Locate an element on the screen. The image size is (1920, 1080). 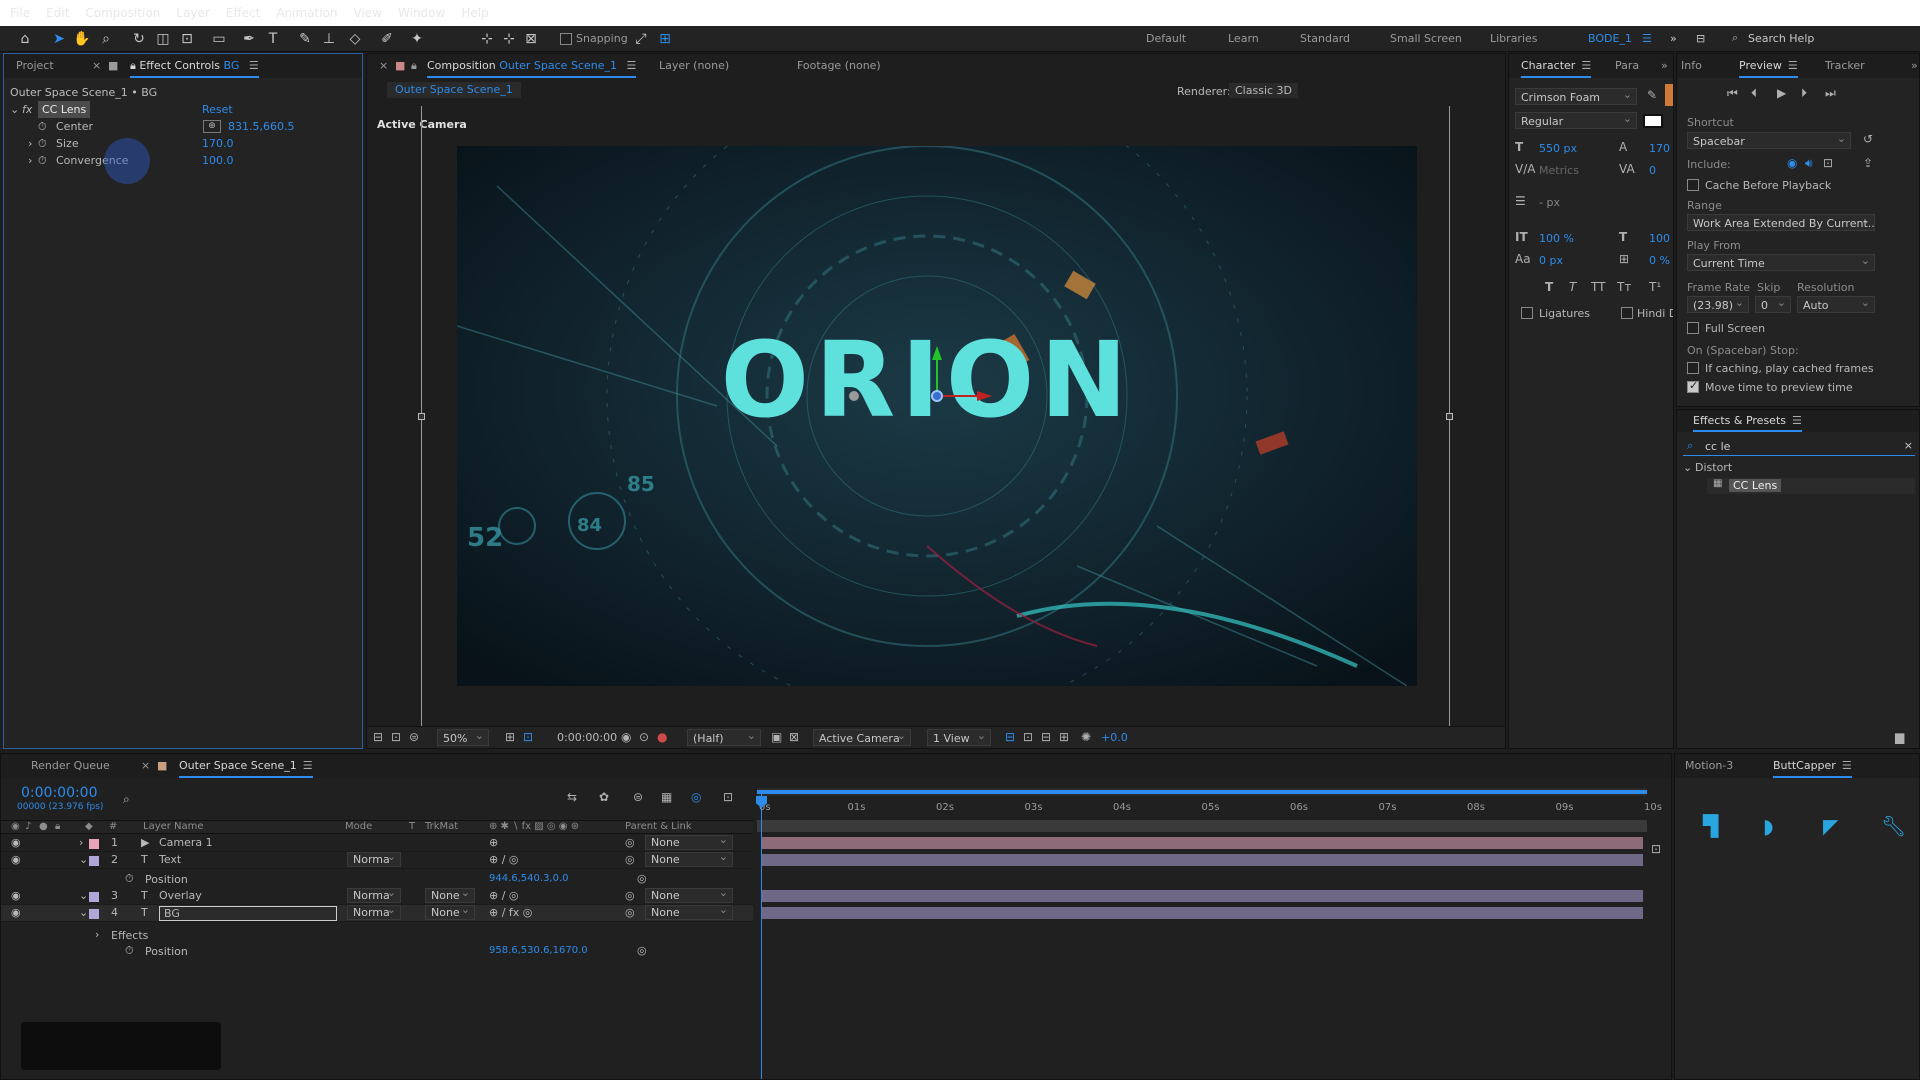
cap-round-icon: ◗ is located at coordinates (1768, 826).